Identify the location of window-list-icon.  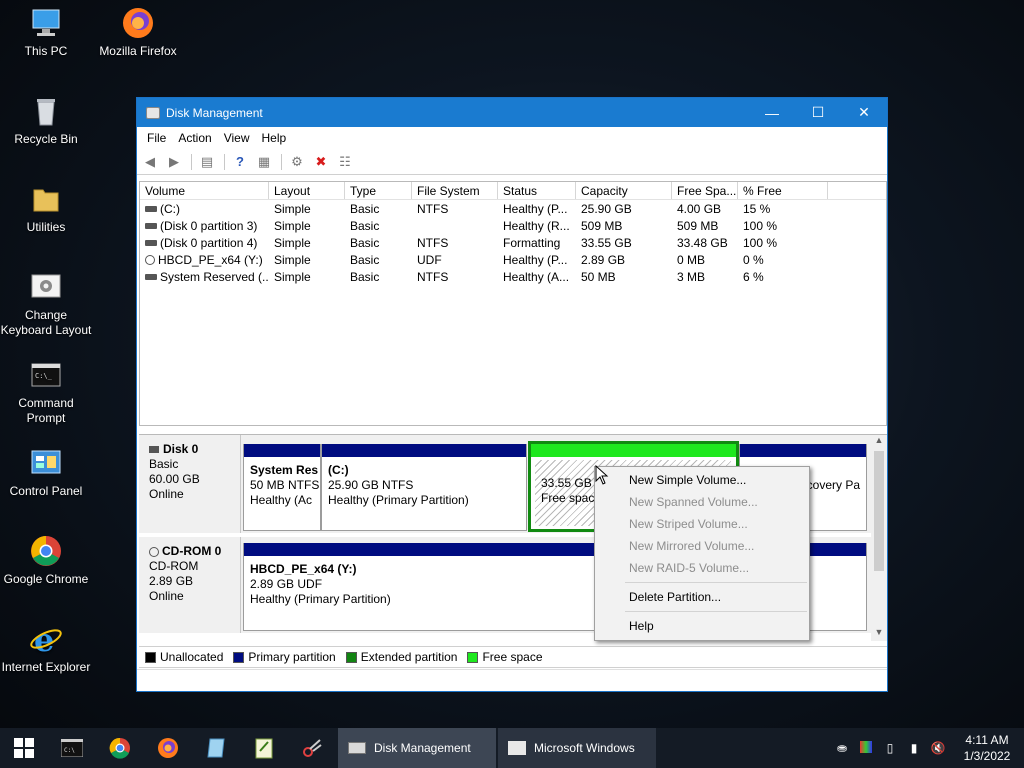
(517, 748).